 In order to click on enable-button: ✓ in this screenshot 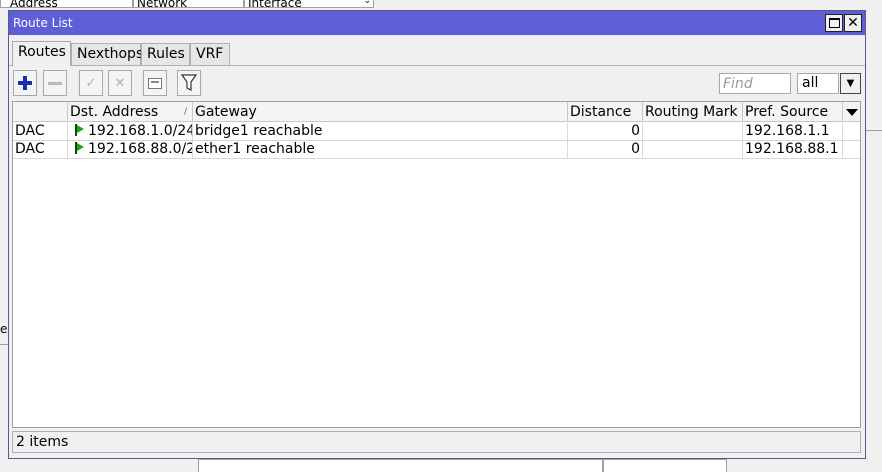, I will do `click(91, 83)`.